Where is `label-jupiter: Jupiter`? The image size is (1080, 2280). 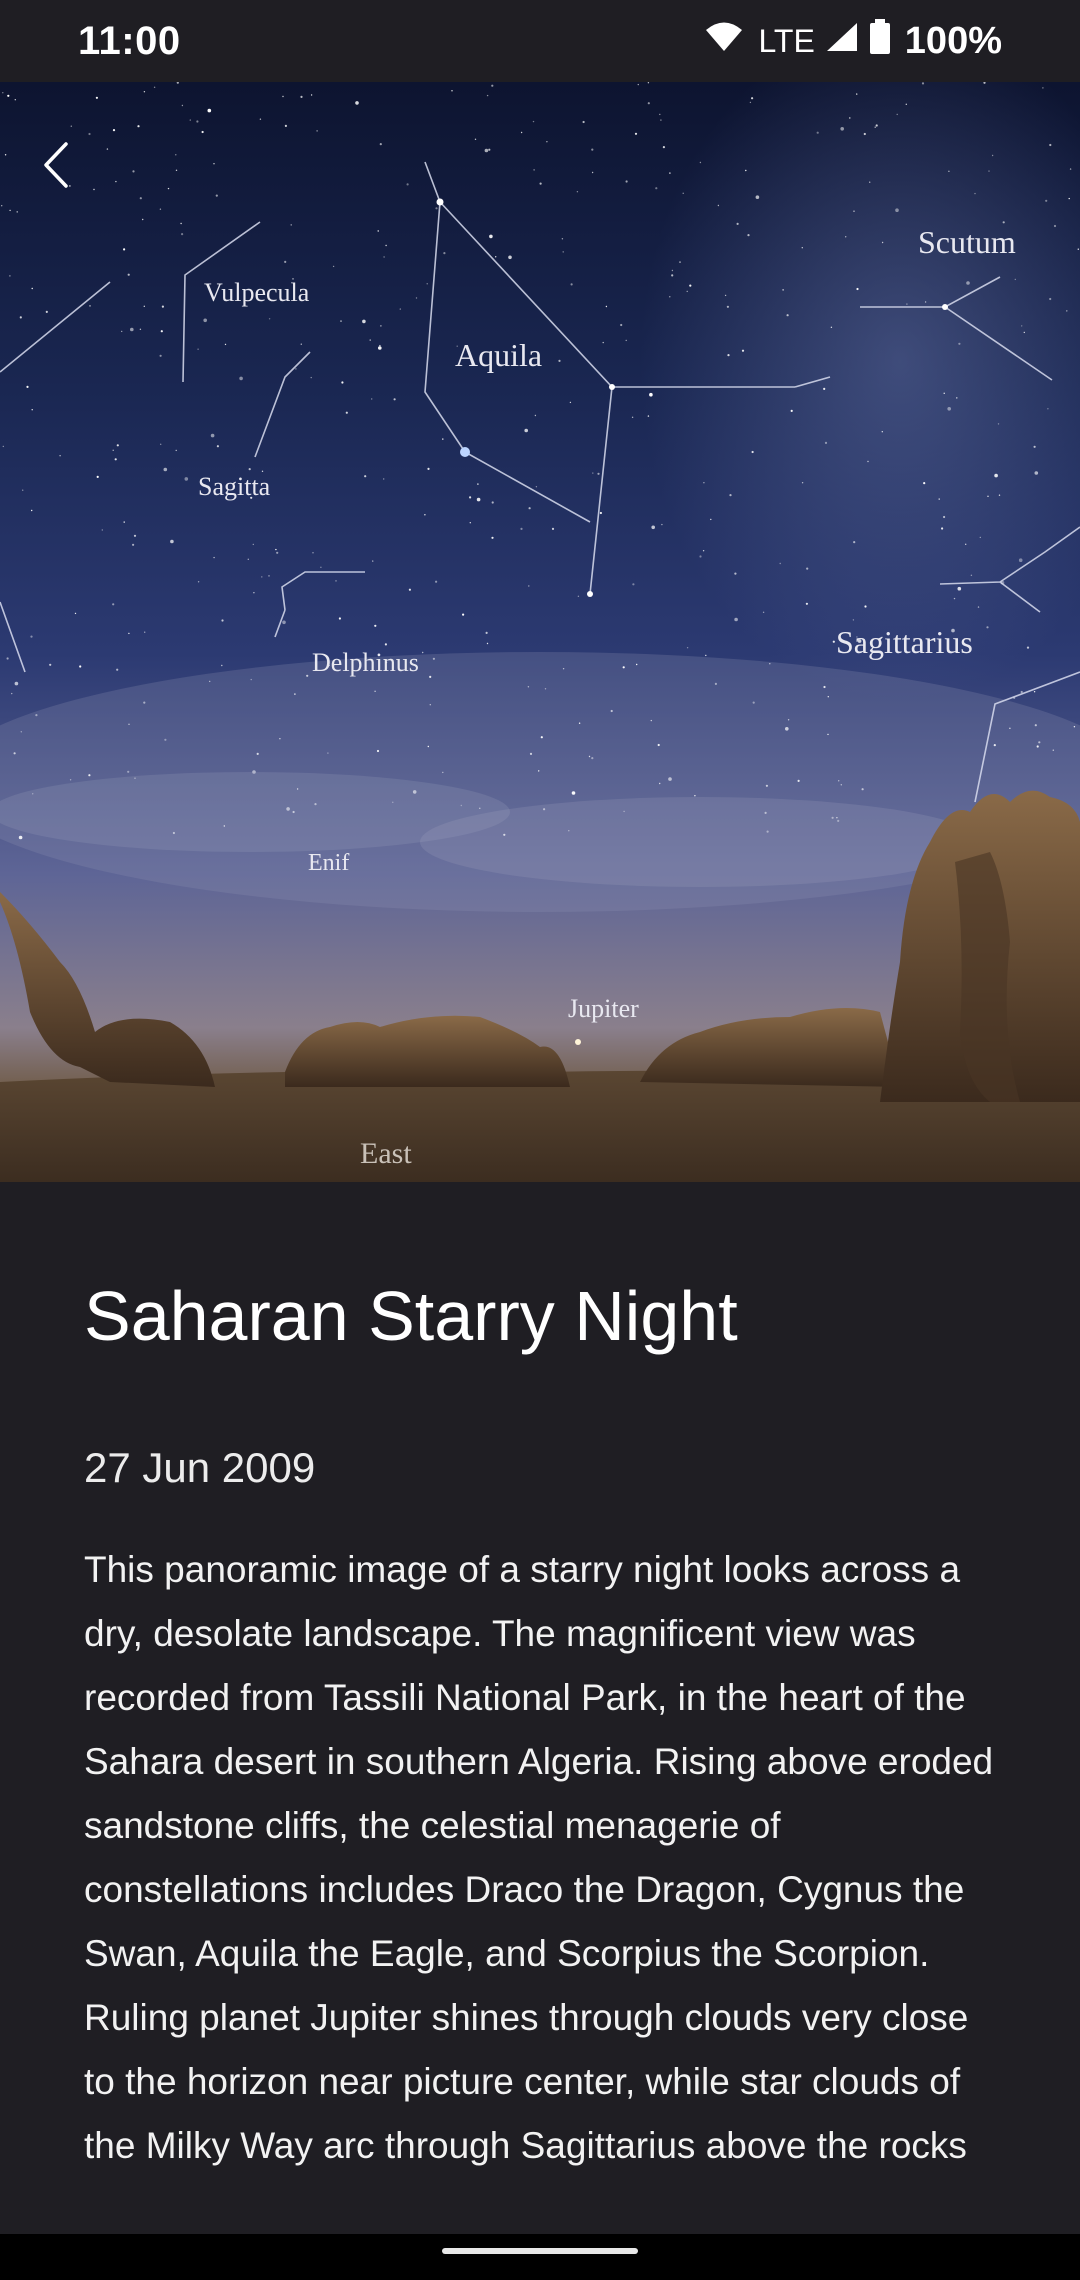
label-jupiter: Jupiter is located at coordinates (603, 1008).